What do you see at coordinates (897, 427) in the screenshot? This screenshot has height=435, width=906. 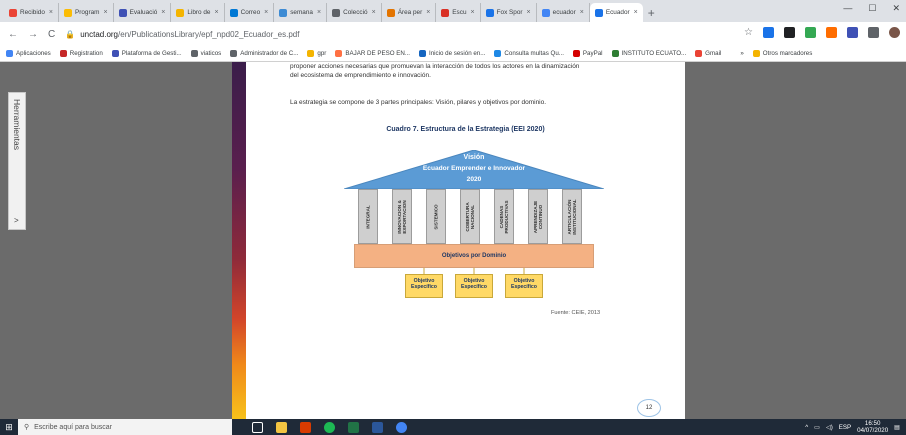 I see `notifications-icon: ▤` at bounding box center [897, 427].